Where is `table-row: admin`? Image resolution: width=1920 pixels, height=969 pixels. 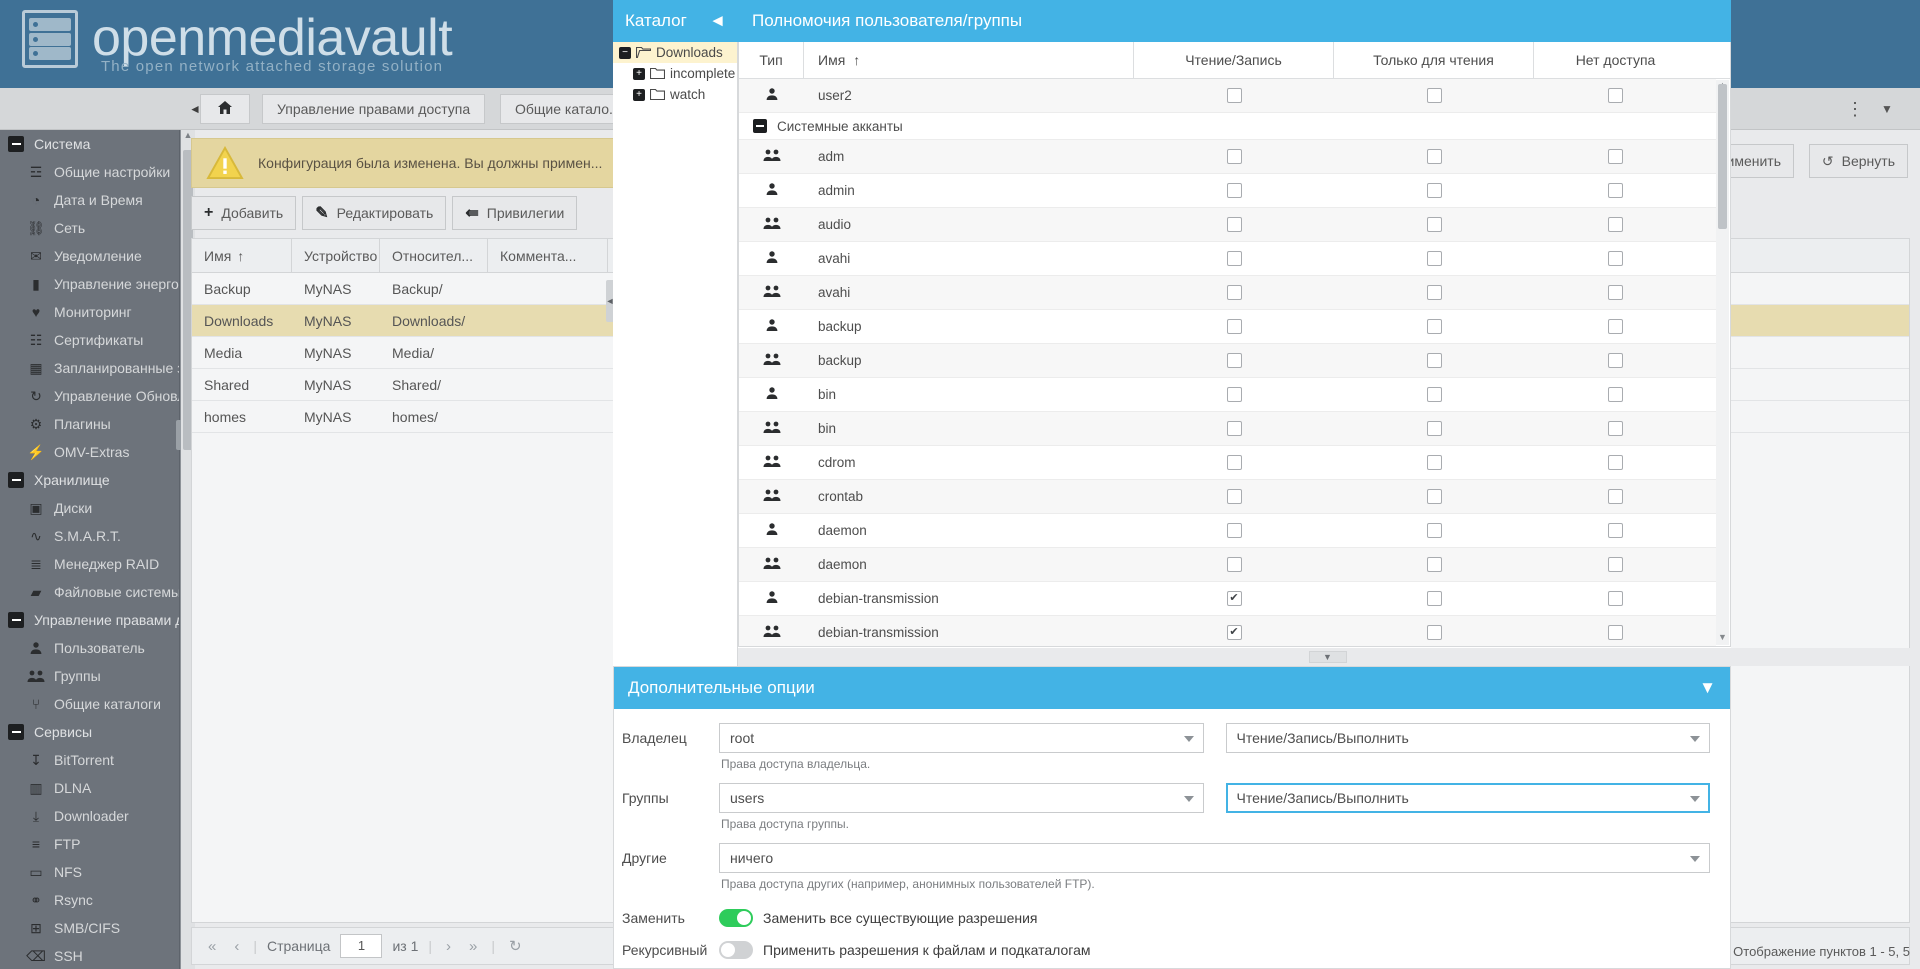
table-row: admin is located at coordinates (1227, 191).